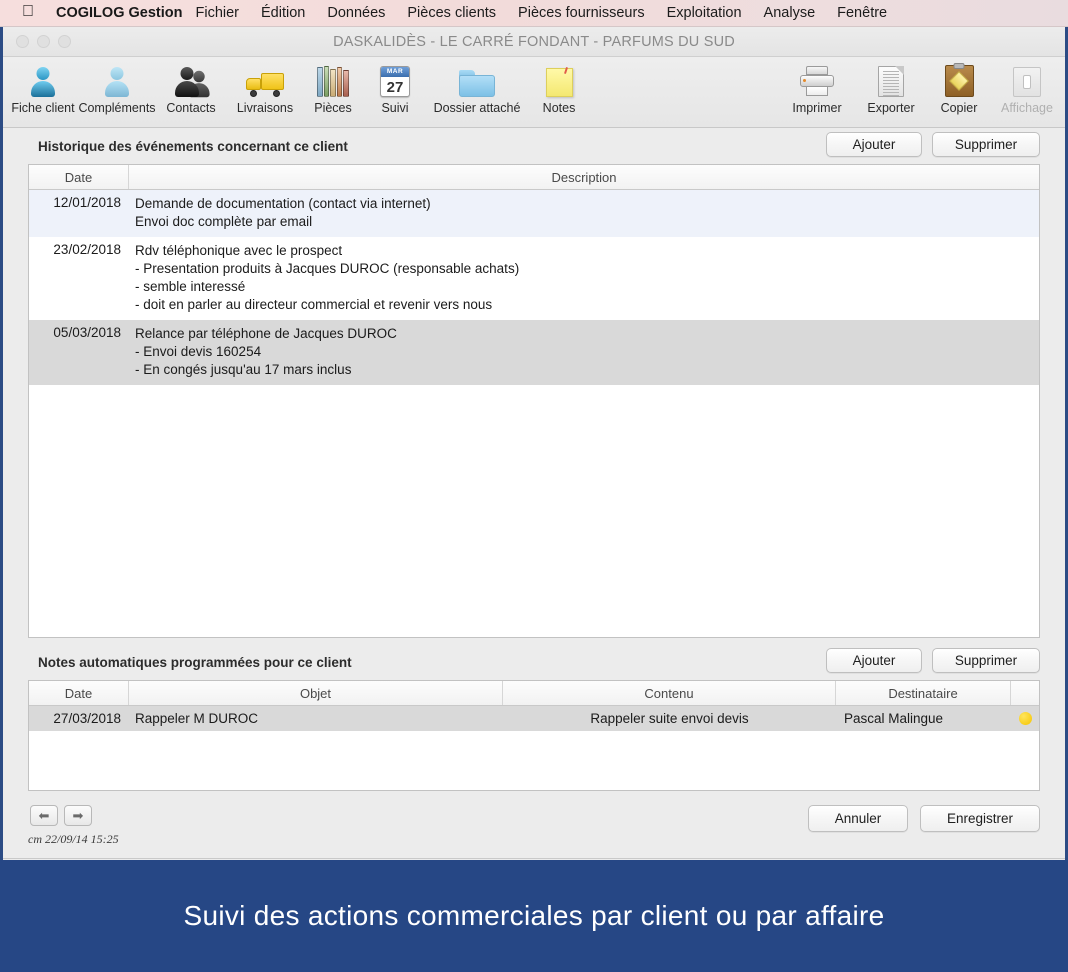  Describe the element at coordinates (817, 108) in the screenshot. I see `toolbar-label-imprimer: Imprimer` at that location.